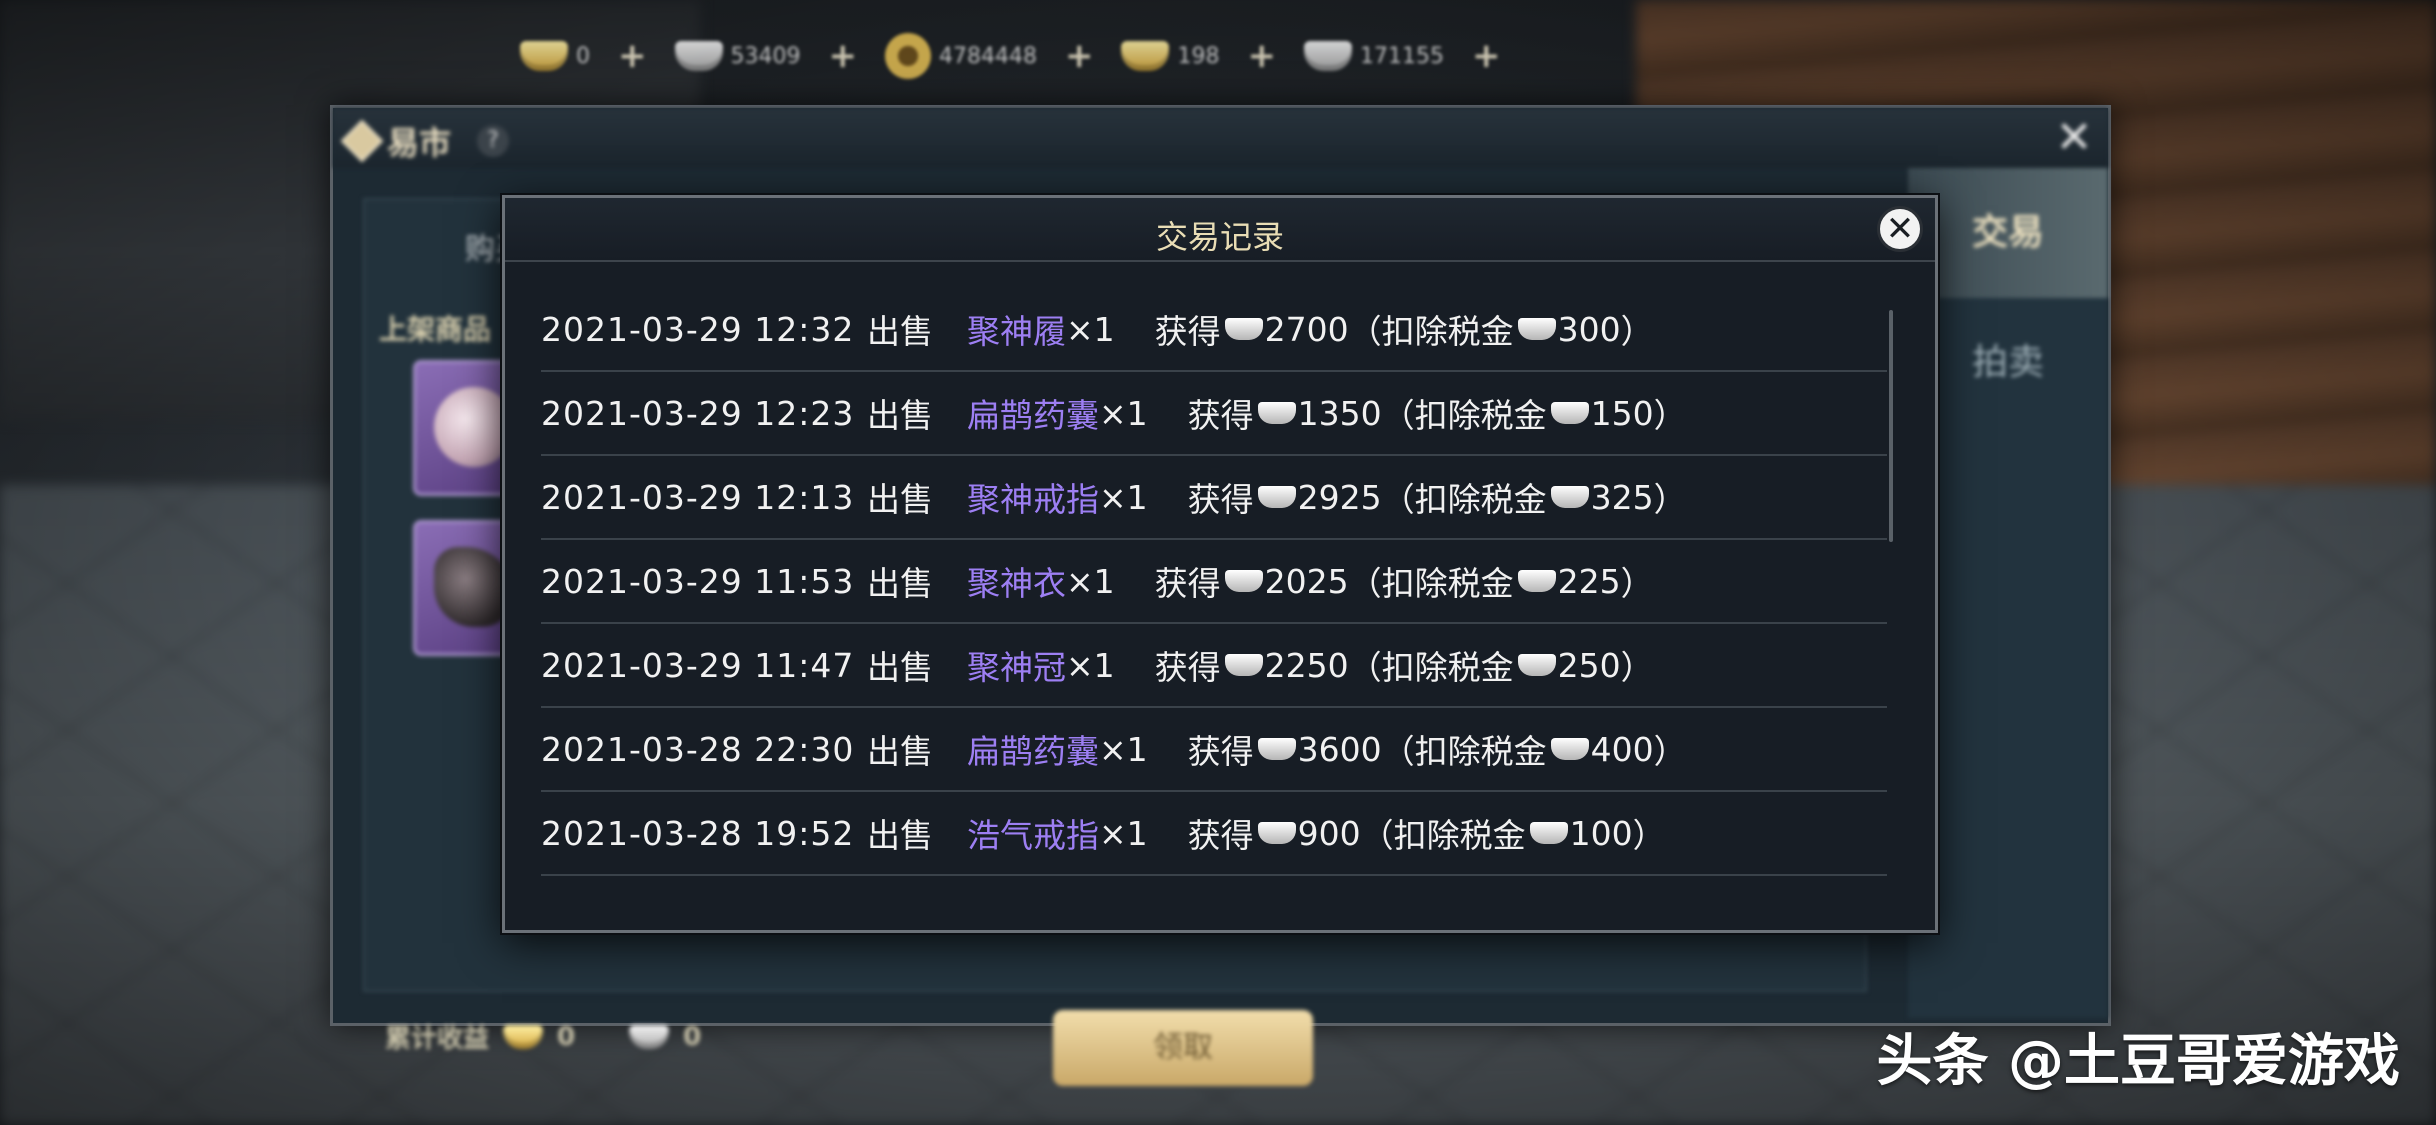 The image size is (2436, 1125). I want to click on dialog-close-button: ✕, so click(1900, 229).